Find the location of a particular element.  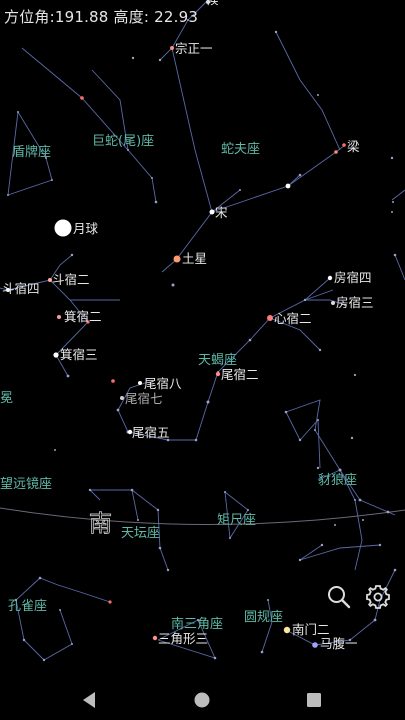

star-nanmener: 南门二 is located at coordinates (311, 629).